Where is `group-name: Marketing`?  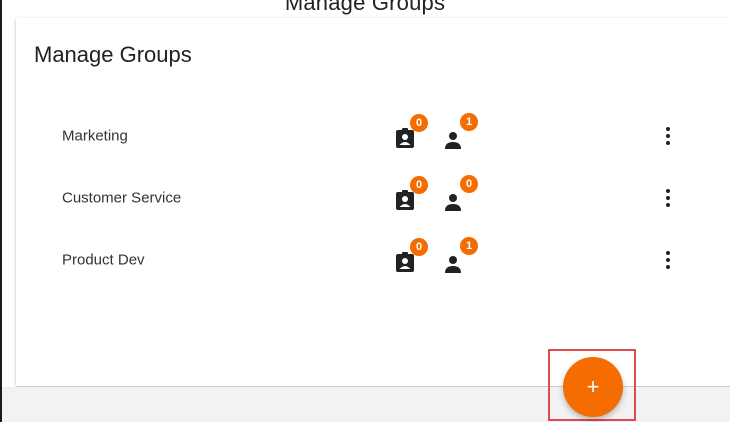
group-name: Marketing is located at coordinates (95, 136).